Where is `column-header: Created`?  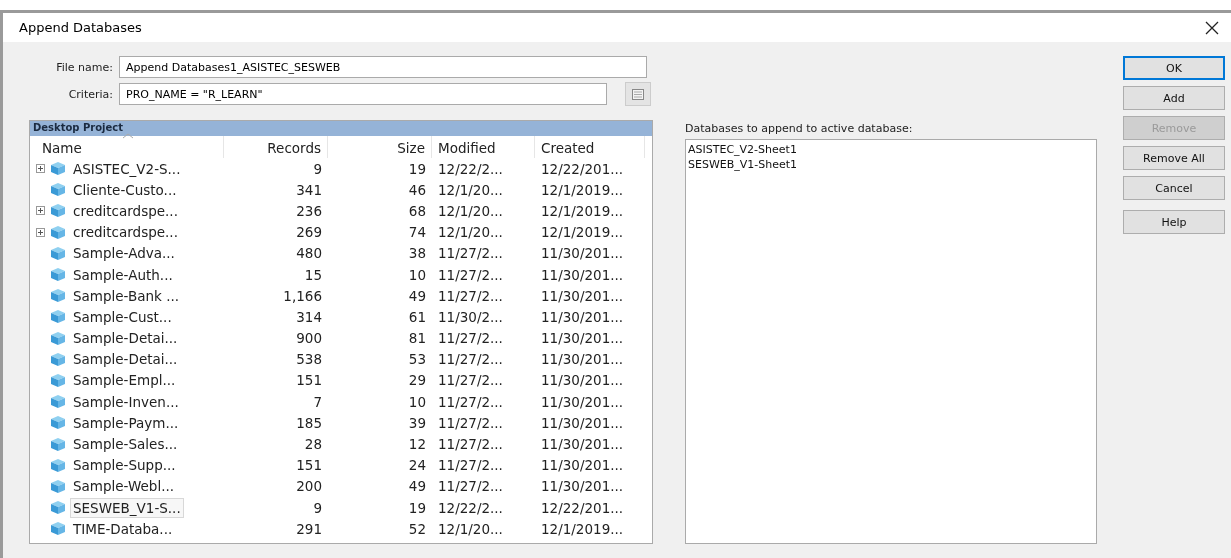
column-header: Created is located at coordinates (590, 147).